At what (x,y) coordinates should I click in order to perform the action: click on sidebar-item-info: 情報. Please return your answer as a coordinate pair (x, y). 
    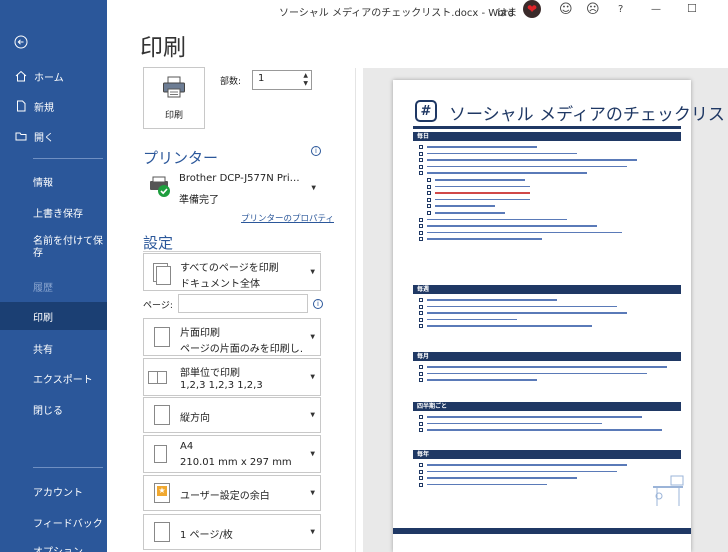
    Looking at the image, I should click on (53, 181).